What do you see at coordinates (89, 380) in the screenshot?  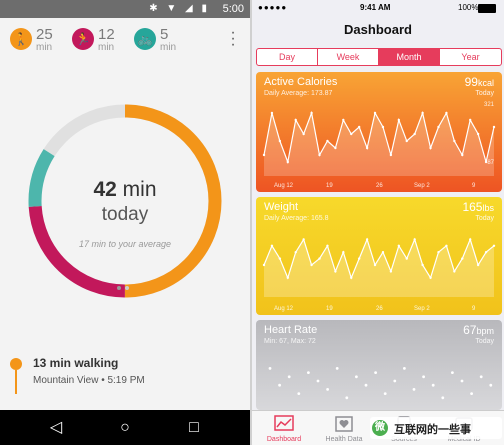 I see `activity-location: Mountain View • 5:19 PM` at bounding box center [89, 380].